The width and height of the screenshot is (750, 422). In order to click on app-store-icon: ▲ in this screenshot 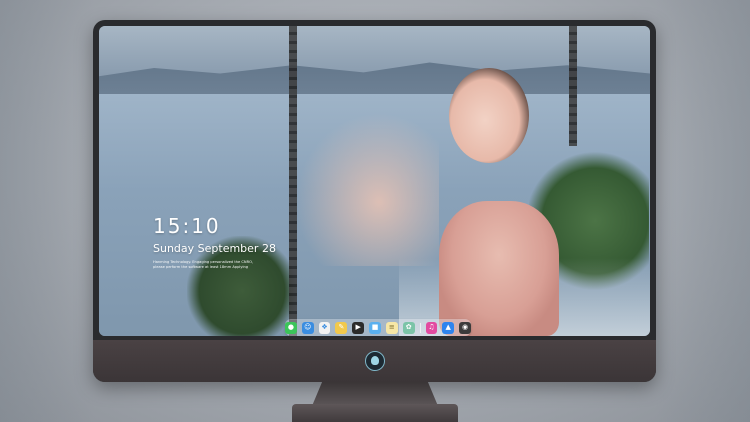, I will do `click(448, 327)`.